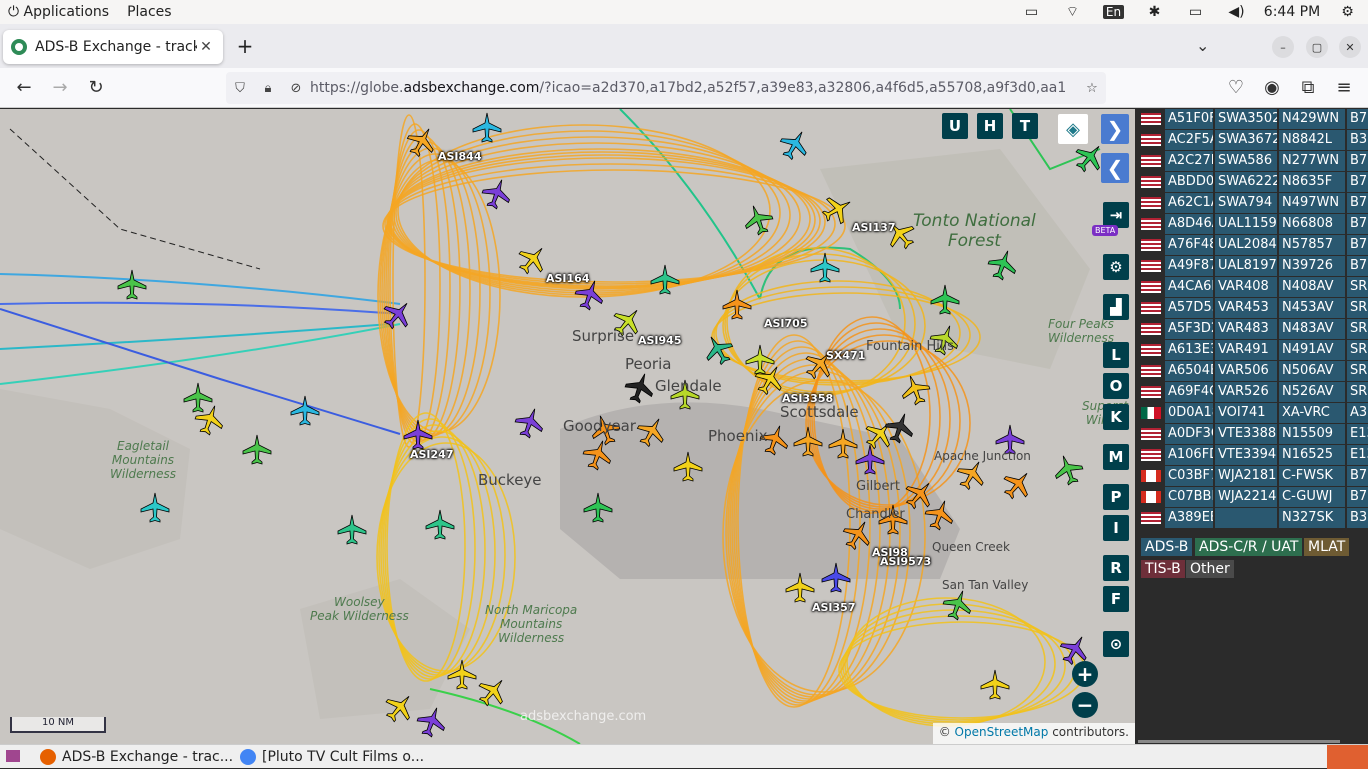 This screenshot has width=1368, height=769. What do you see at coordinates (1116, 599) in the screenshot?
I see `map-button-f: F` at bounding box center [1116, 599].